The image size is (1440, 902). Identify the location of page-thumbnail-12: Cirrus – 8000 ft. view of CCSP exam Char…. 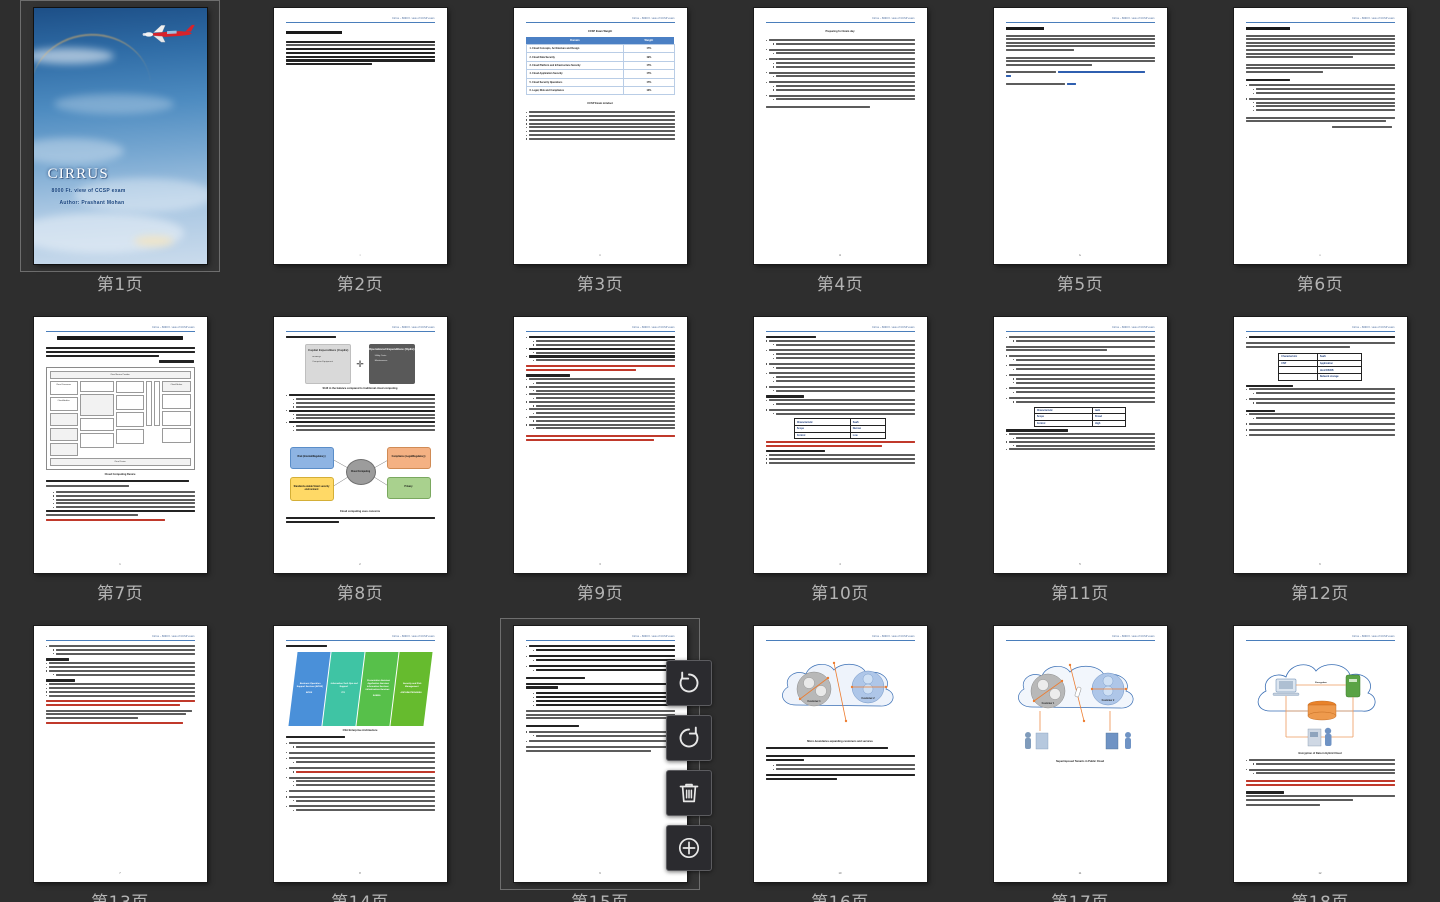
(1320, 445).